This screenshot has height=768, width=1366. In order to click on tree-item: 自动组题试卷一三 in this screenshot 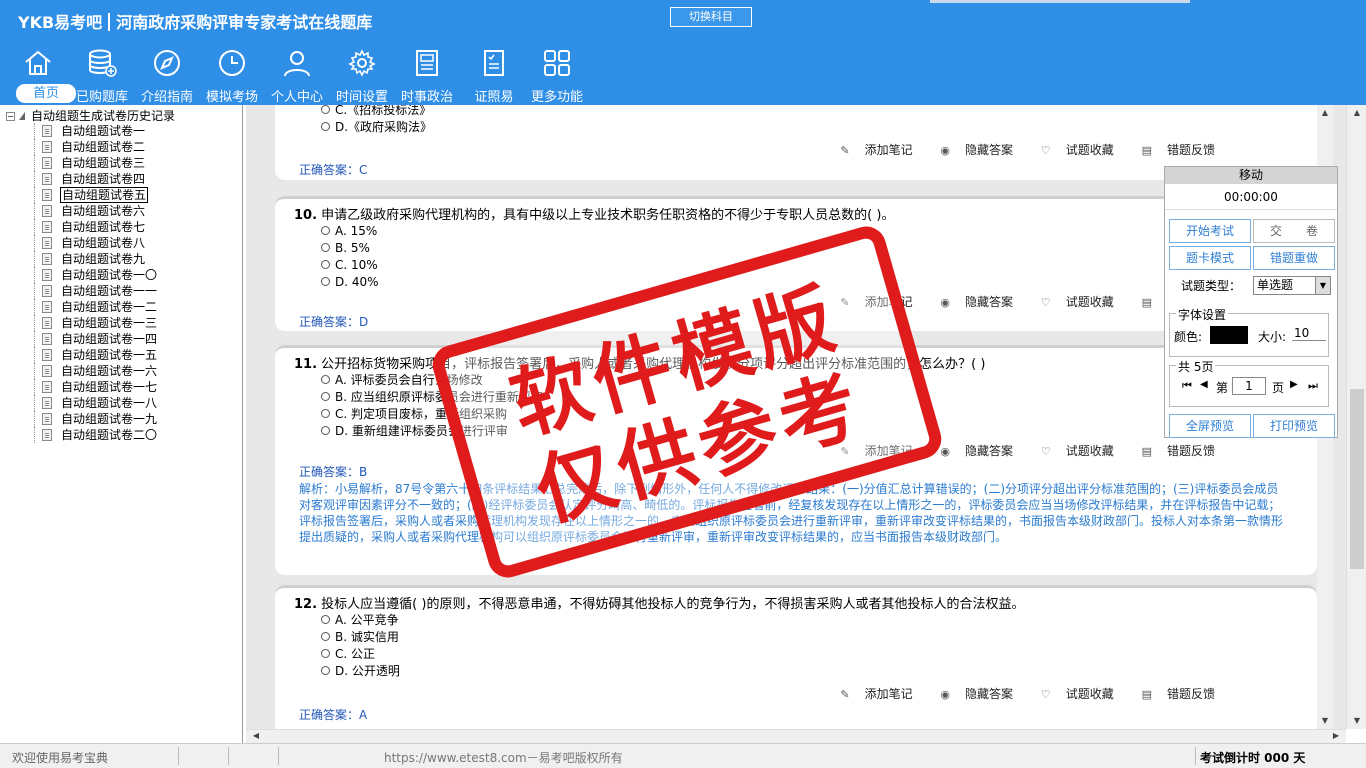, I will do `click(121, 323)`.